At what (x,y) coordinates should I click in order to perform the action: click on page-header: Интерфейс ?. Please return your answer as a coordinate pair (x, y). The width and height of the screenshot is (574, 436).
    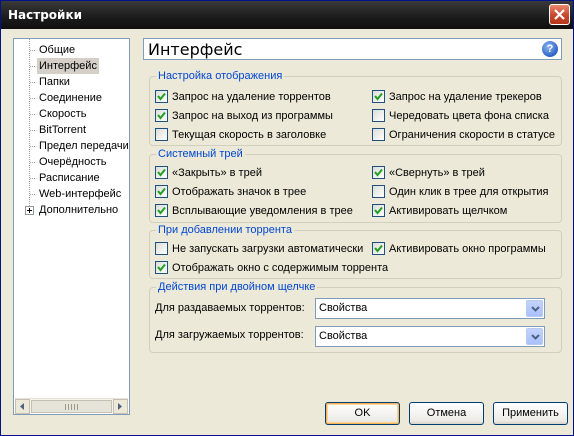
    Looking at the image, I should click on (352, 49).